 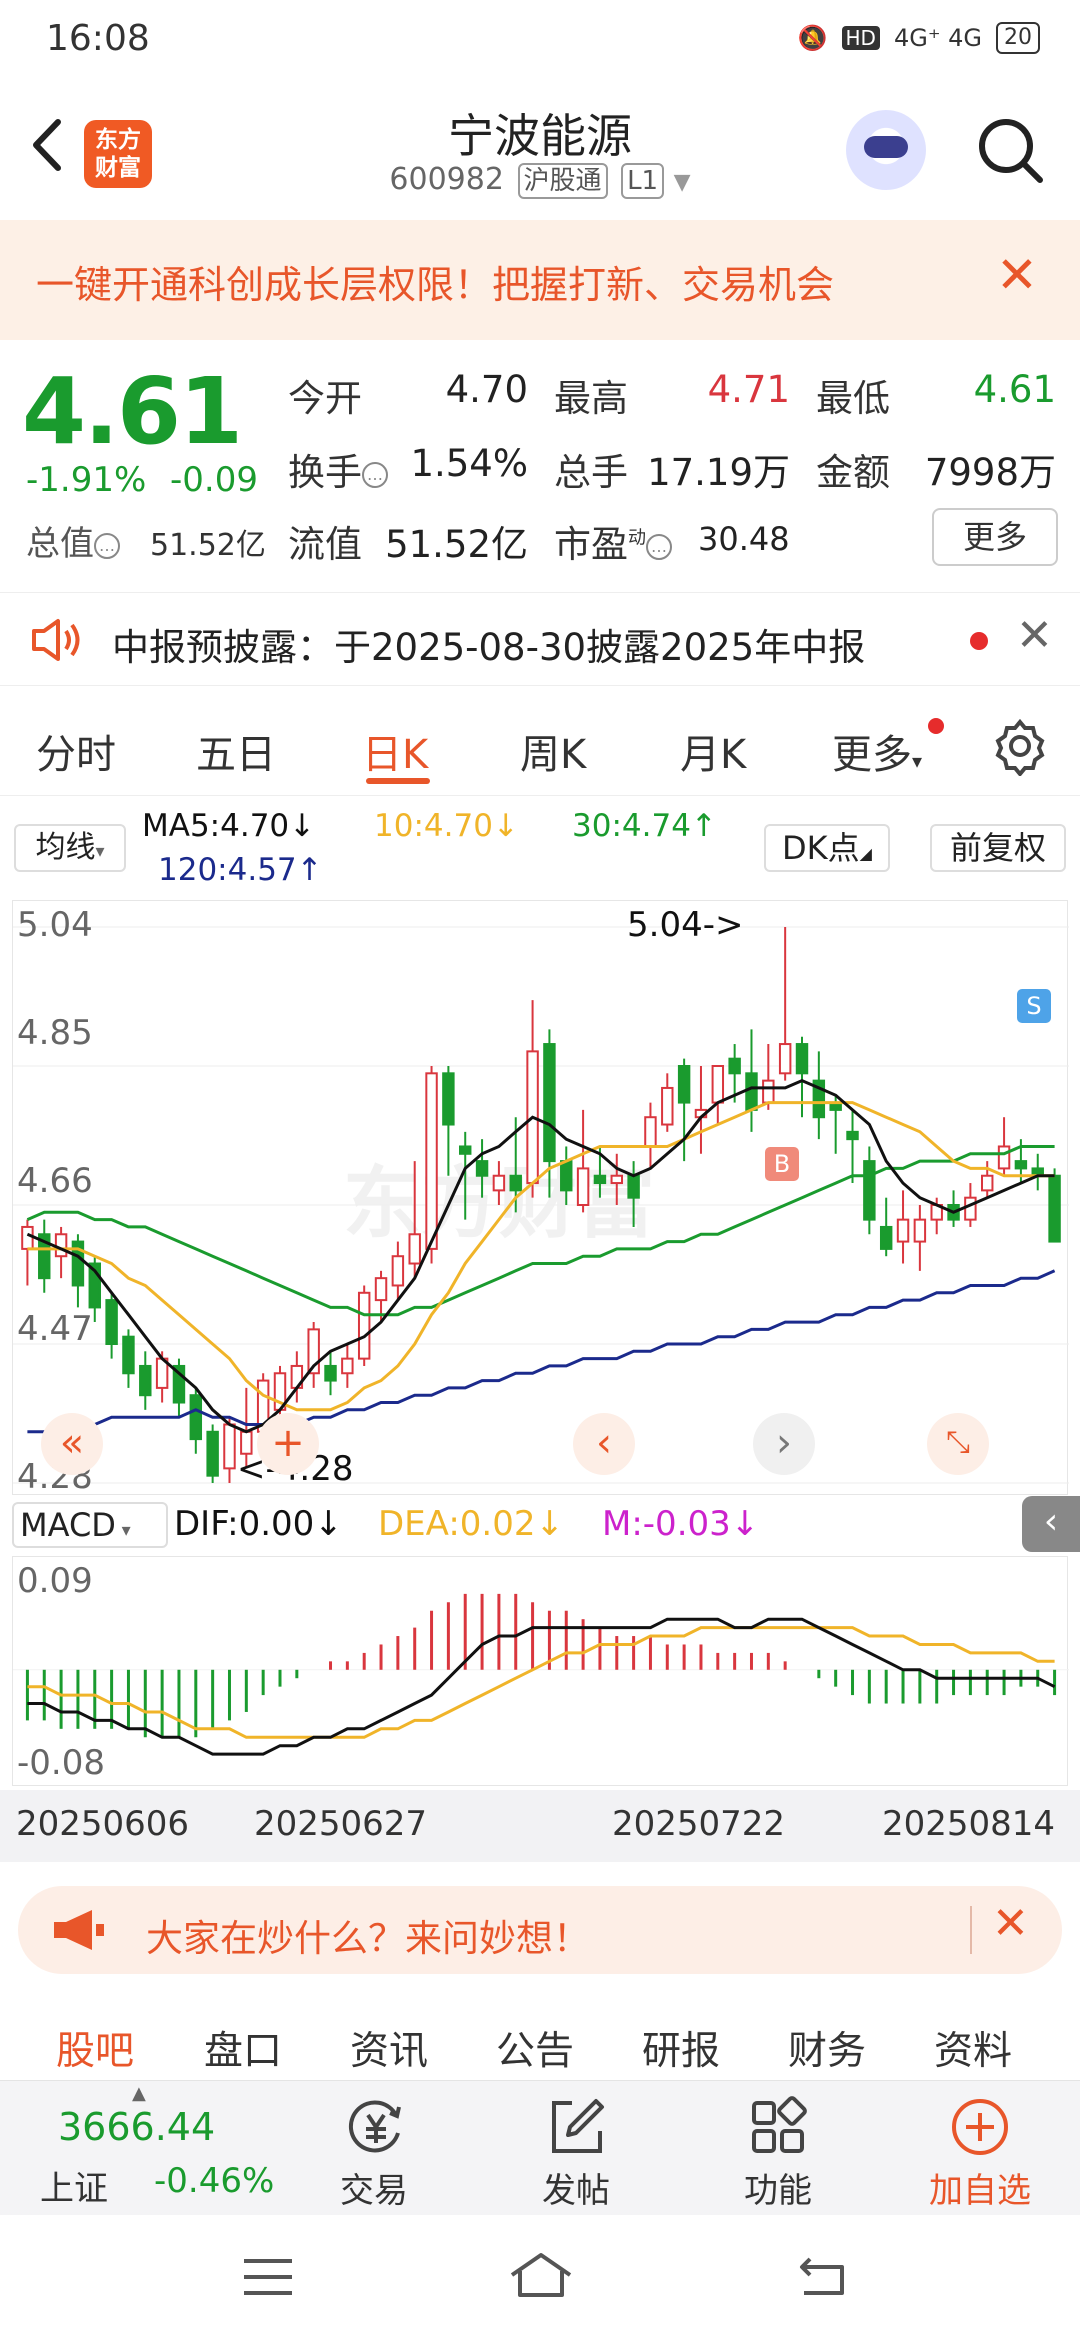 What do you see at coordinates (95, 2048) in the screenshot?
I see `tab-guba: 股吧` at bounding box center [95, 2048].